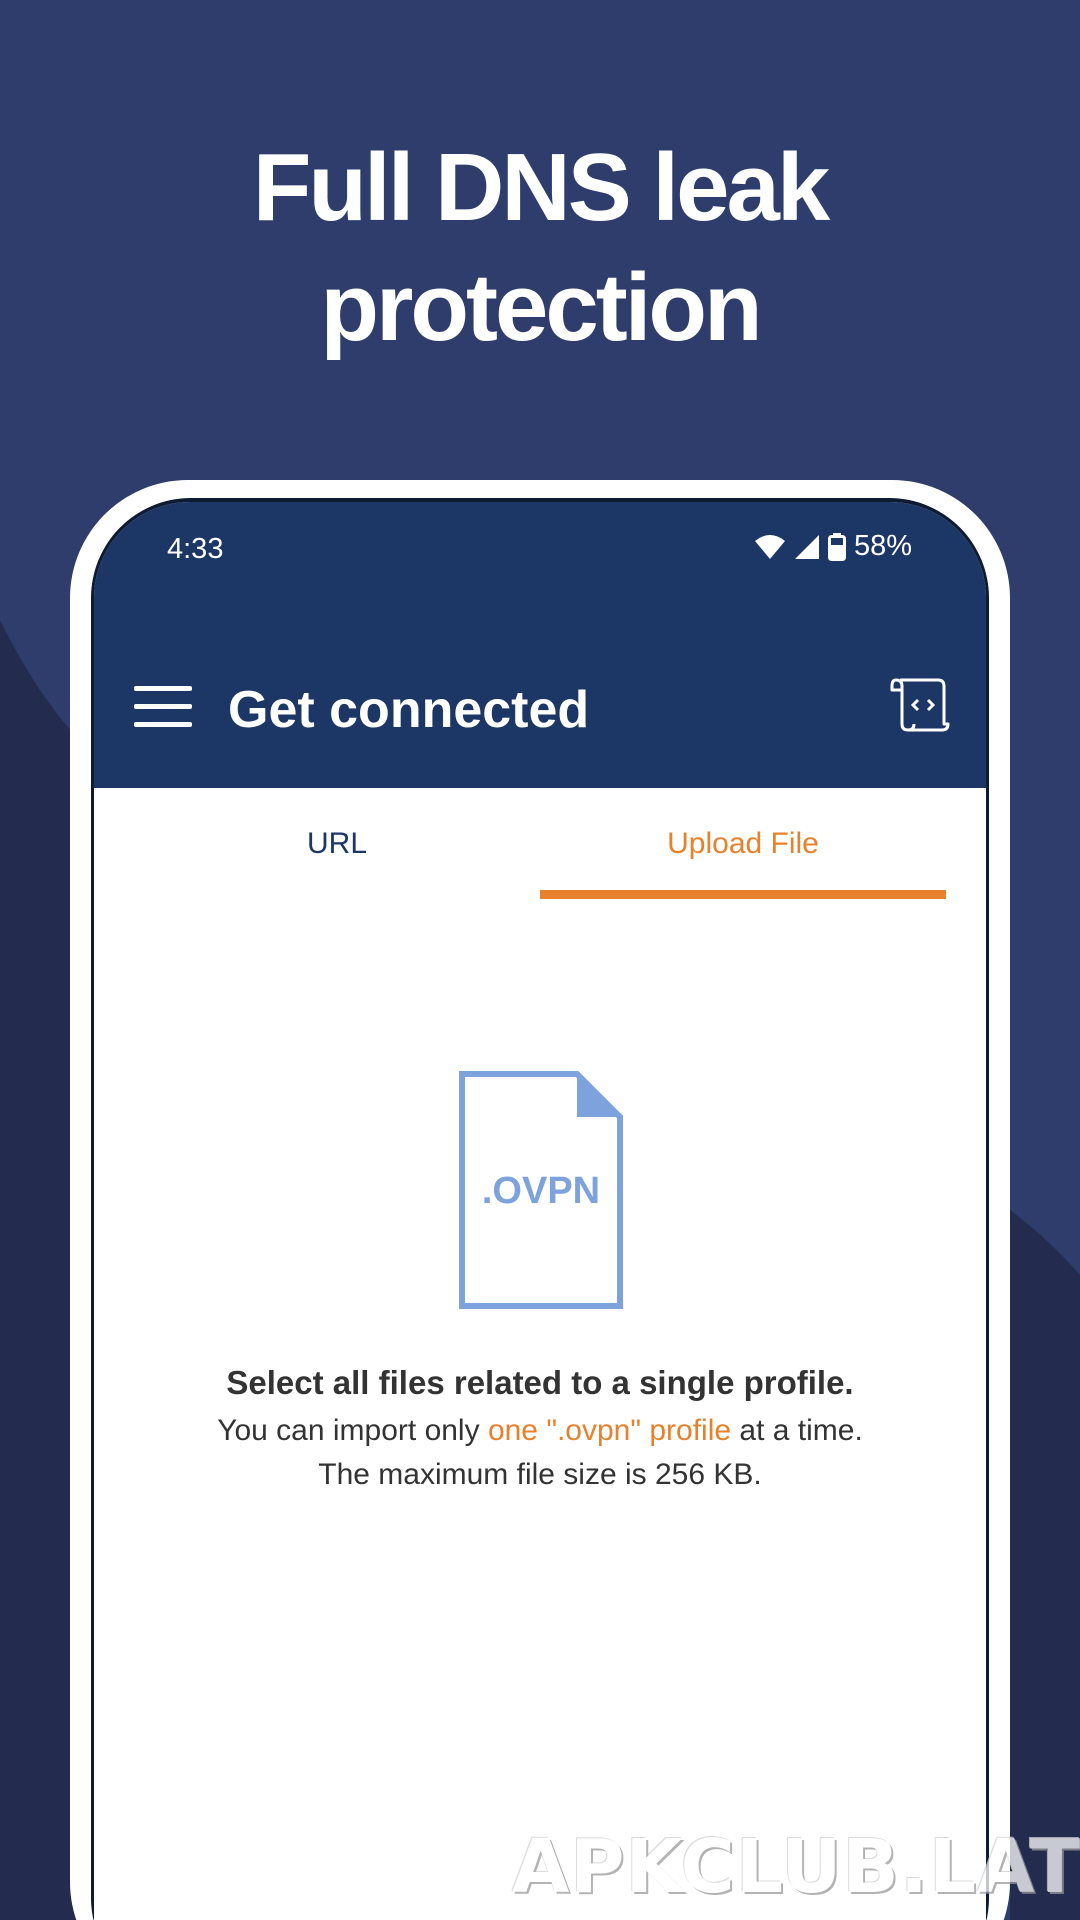 Image resolution: width=1080 pixels, height=1920 pixels. I want to click on tab-upload-file: Upload File, so click(743, 844).